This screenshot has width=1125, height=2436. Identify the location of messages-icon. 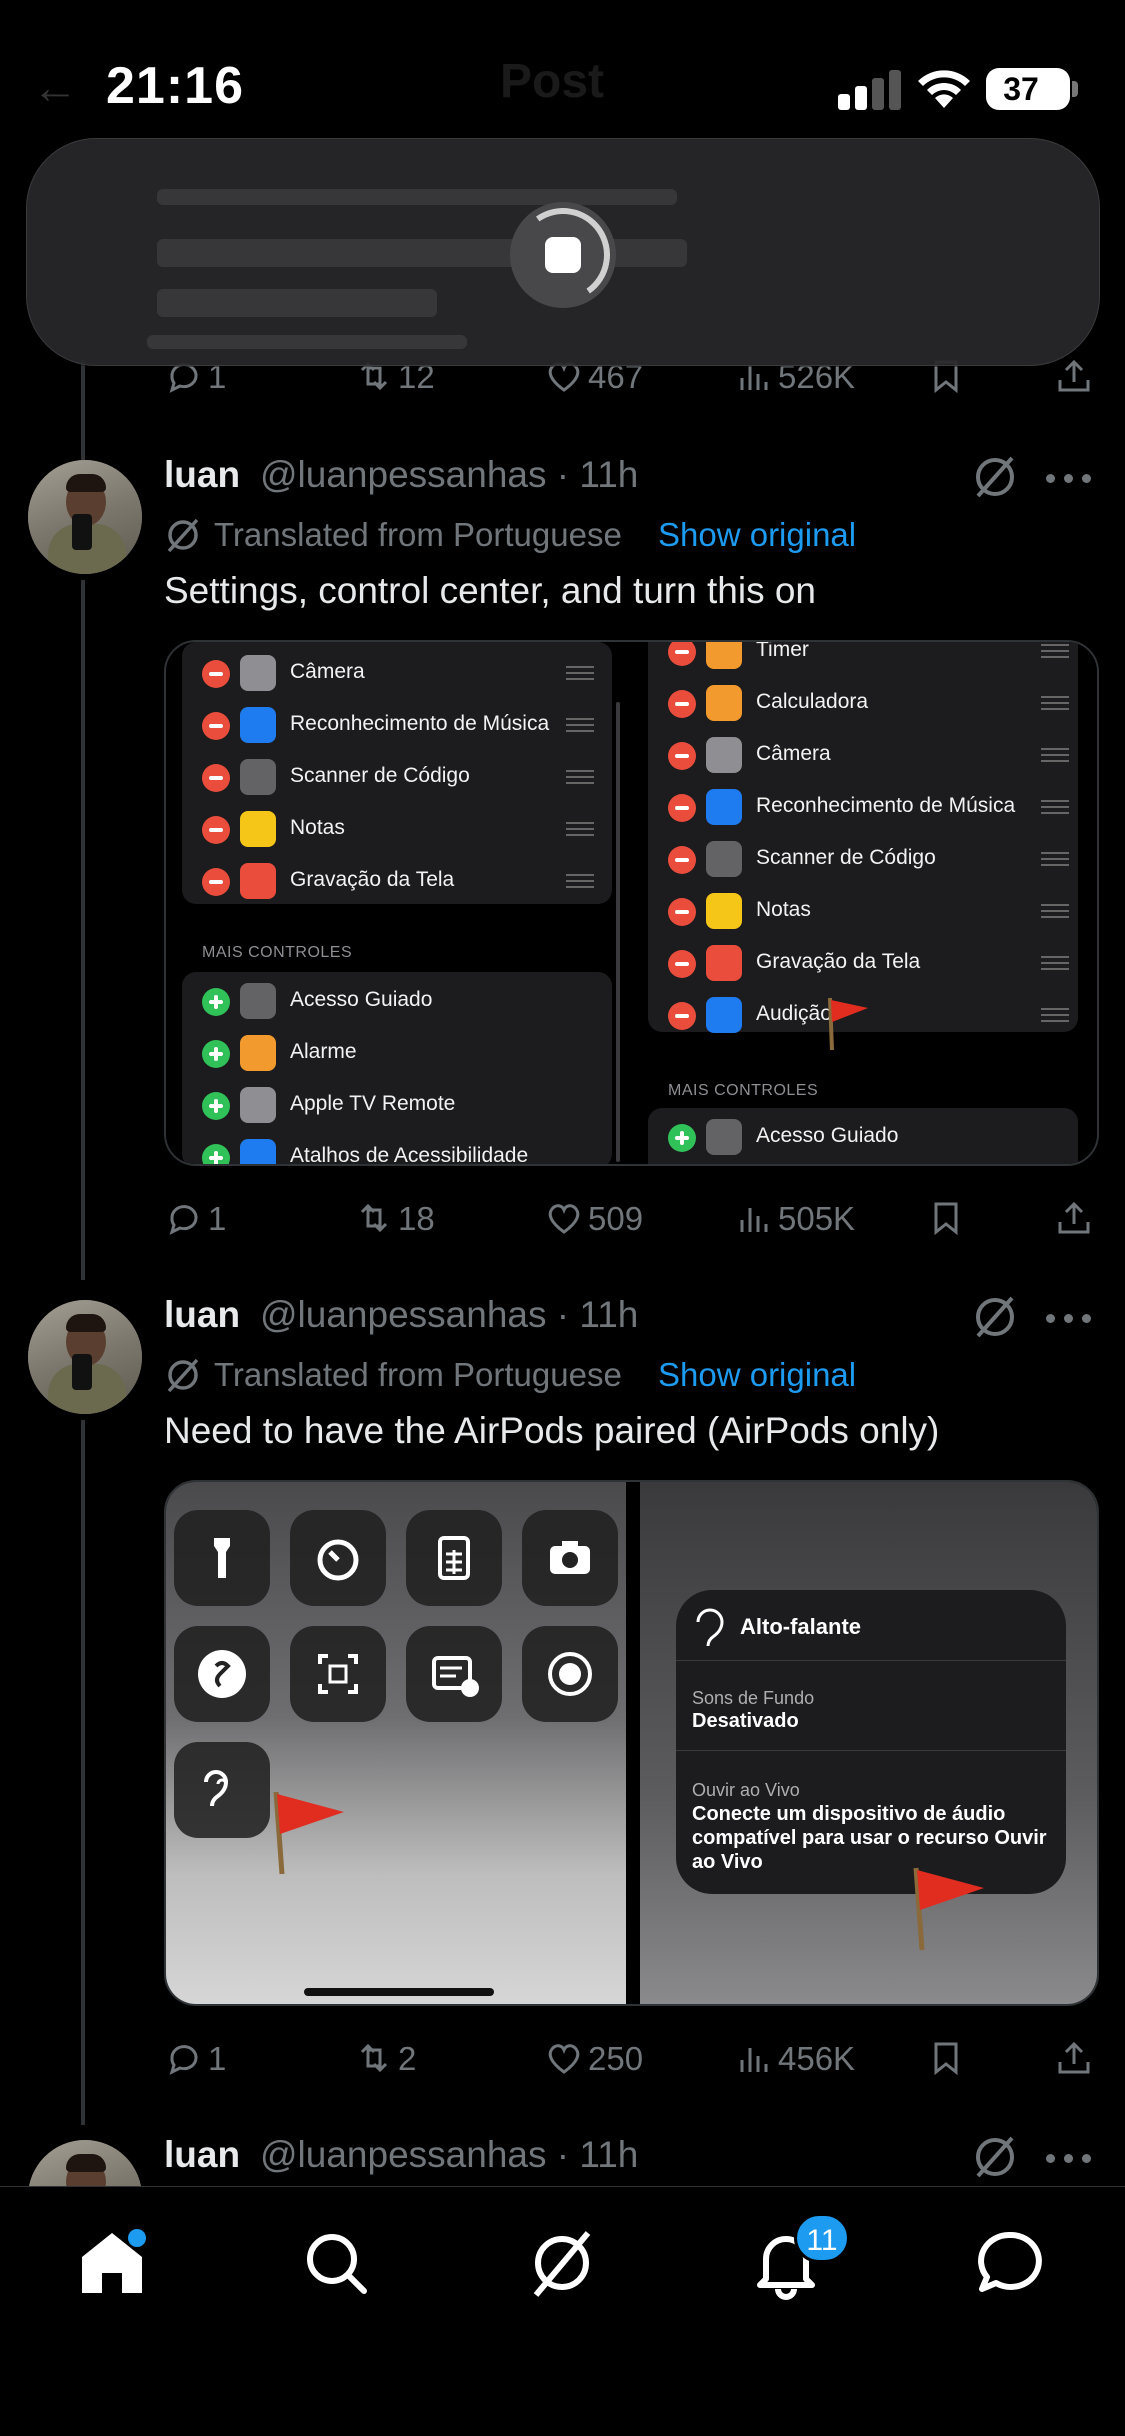
(1010, 2263).